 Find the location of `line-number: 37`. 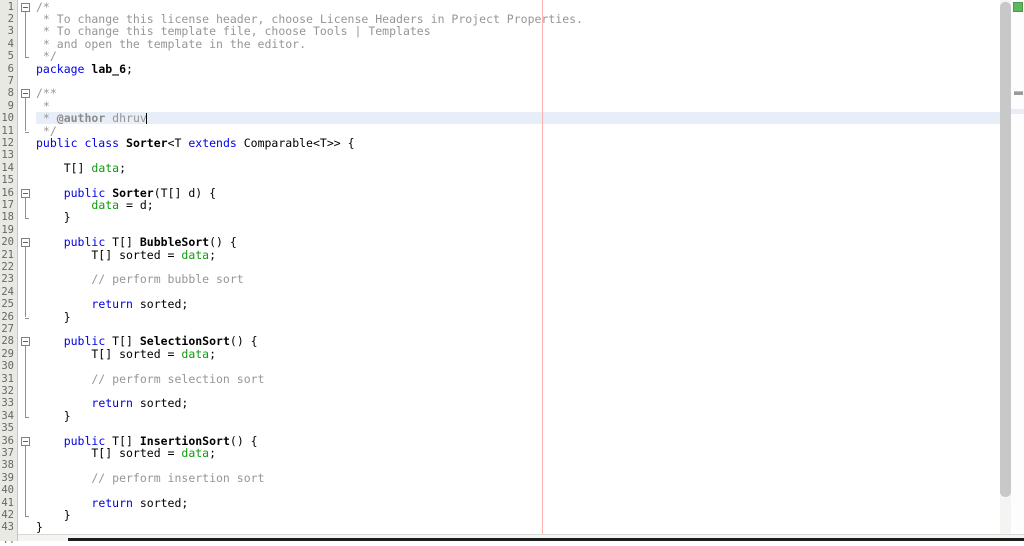

line-number: 37 is located at coordinates (7, 453).